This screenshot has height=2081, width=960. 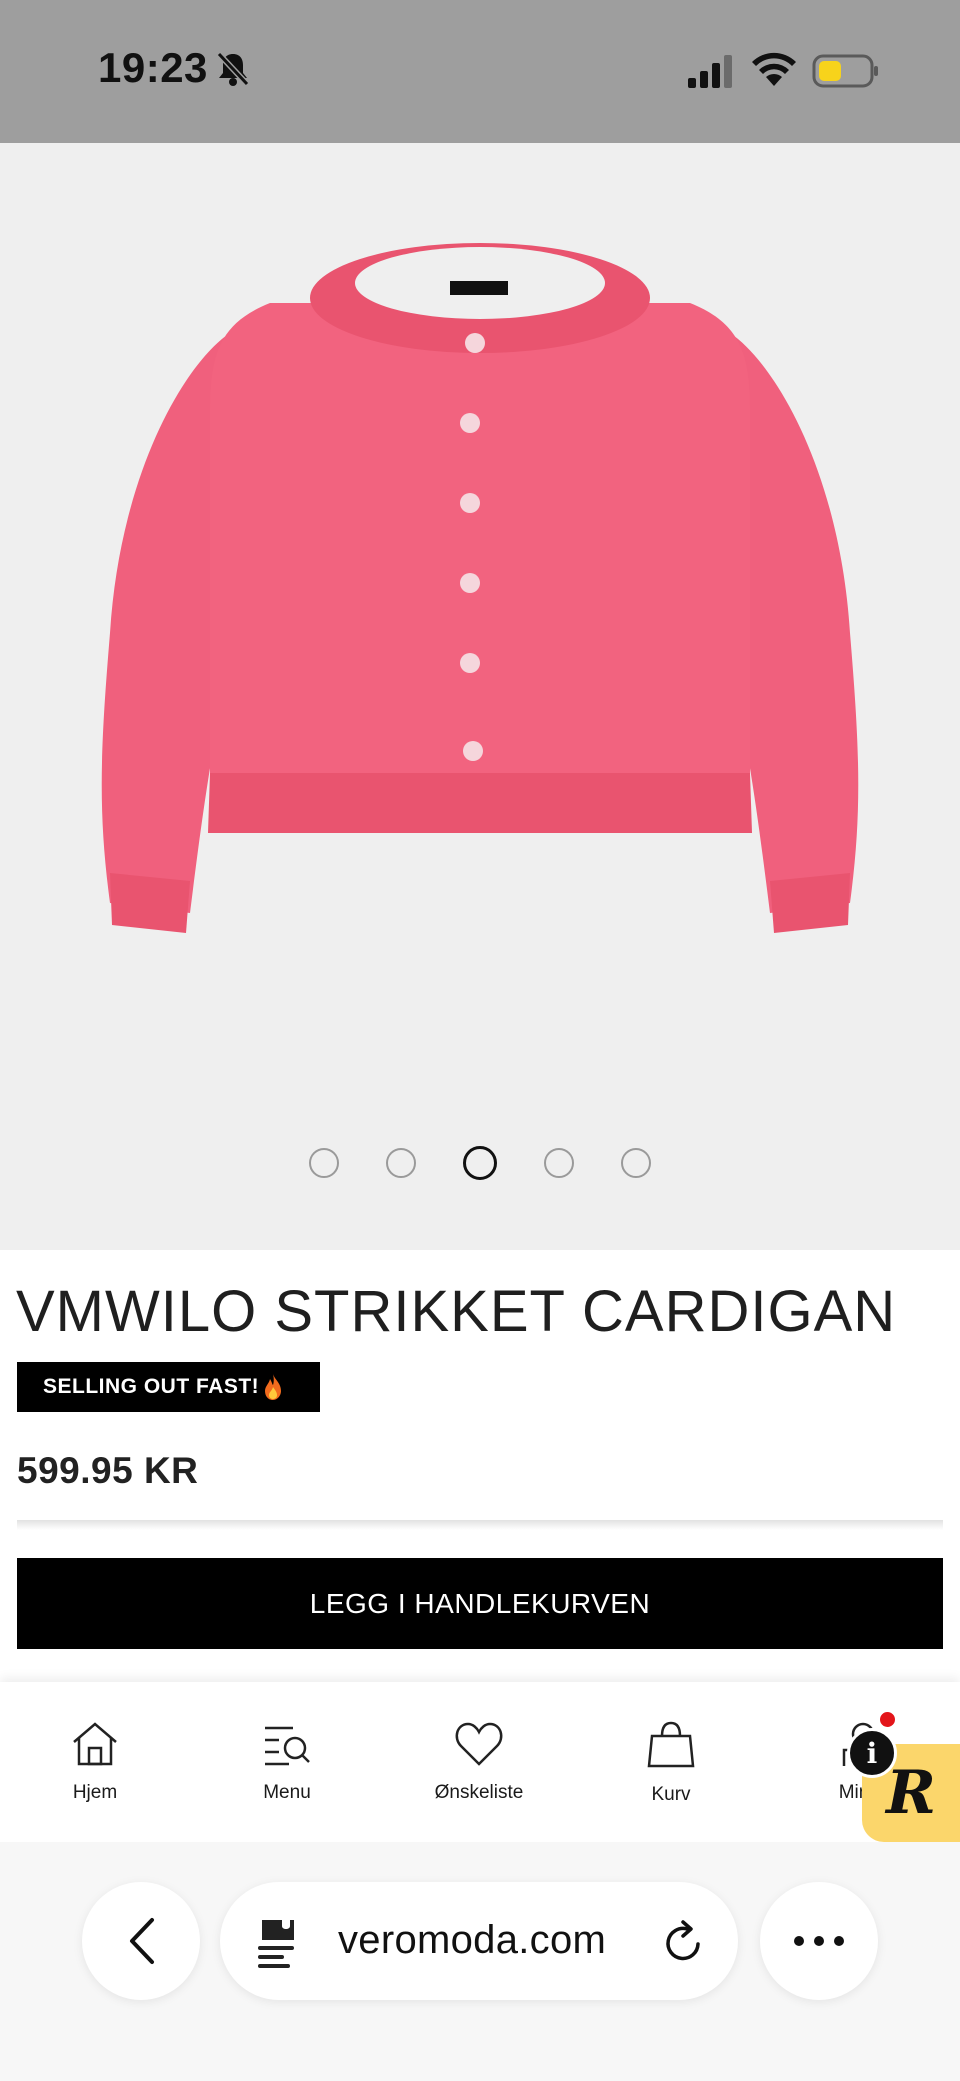 What do you see at coordinates (479, 1792) in the screenshot?
I see `nav-label-wishlist: Ønskeliste` at bounding box center [479, 1792].